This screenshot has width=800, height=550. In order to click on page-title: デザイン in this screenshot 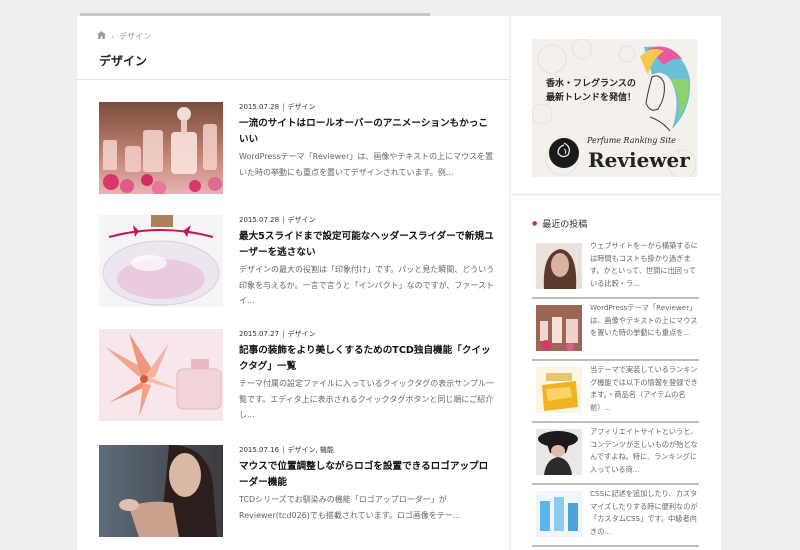, I will do `click(123, 61)`.